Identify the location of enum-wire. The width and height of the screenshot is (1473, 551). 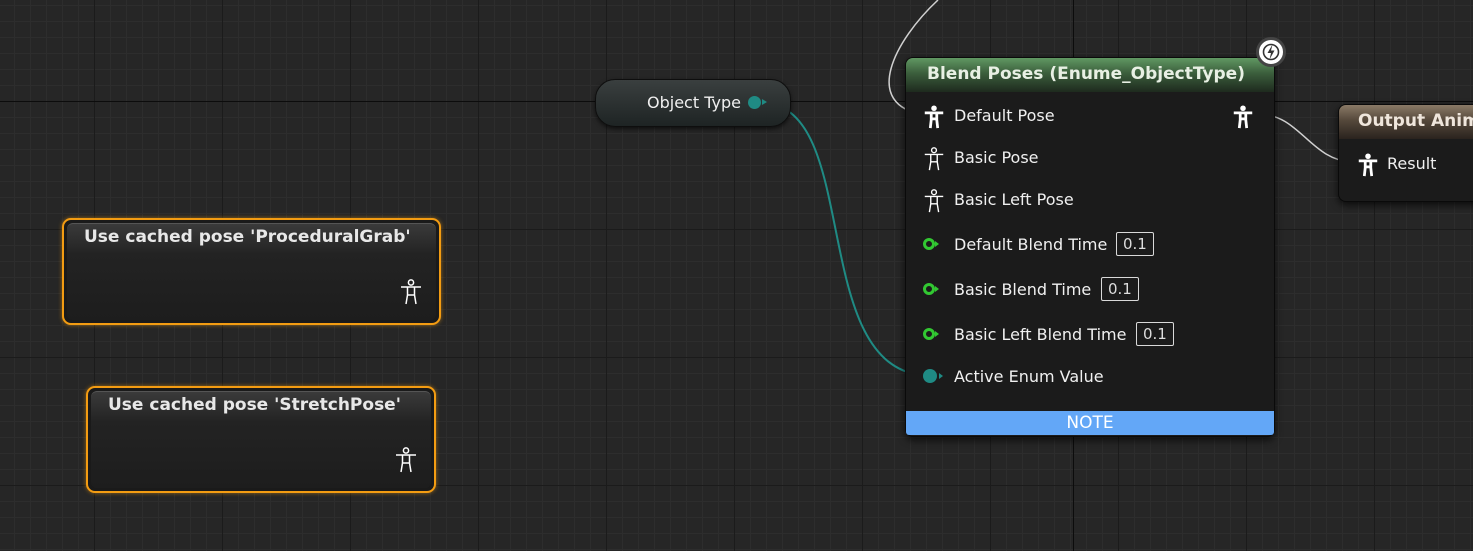
(842, 239).